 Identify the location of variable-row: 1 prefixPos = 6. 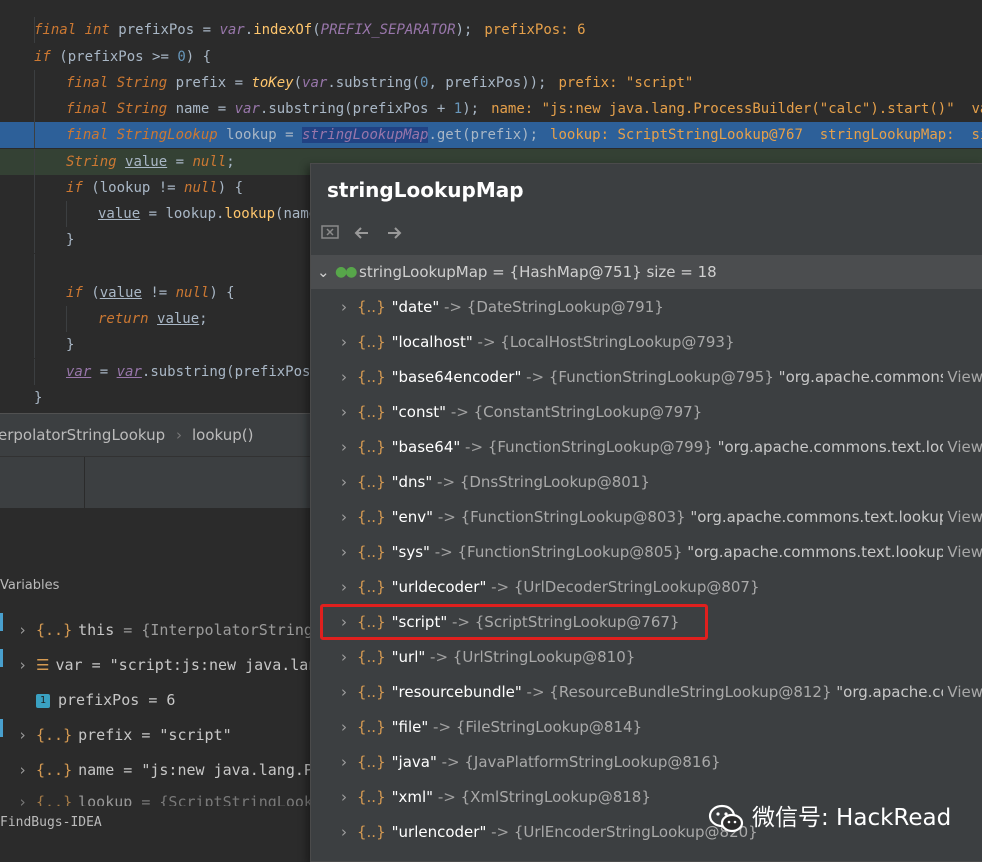
(168, 700).